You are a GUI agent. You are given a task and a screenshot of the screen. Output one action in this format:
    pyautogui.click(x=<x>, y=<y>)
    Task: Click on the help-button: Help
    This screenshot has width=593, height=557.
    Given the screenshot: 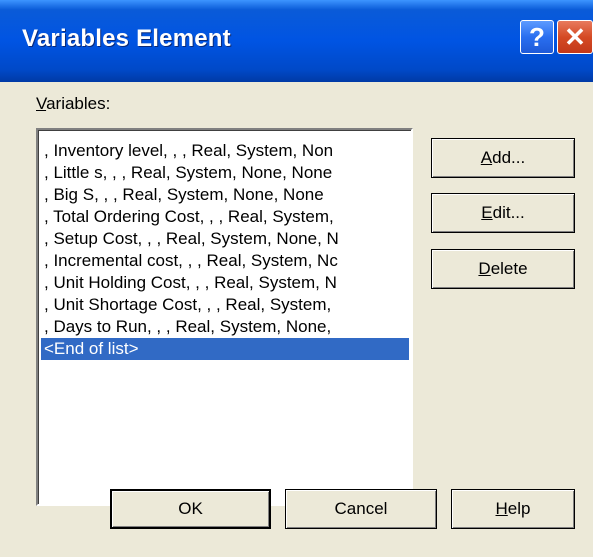 What is the action you would take?
    pyautogui.click(x=513, y=509)
    